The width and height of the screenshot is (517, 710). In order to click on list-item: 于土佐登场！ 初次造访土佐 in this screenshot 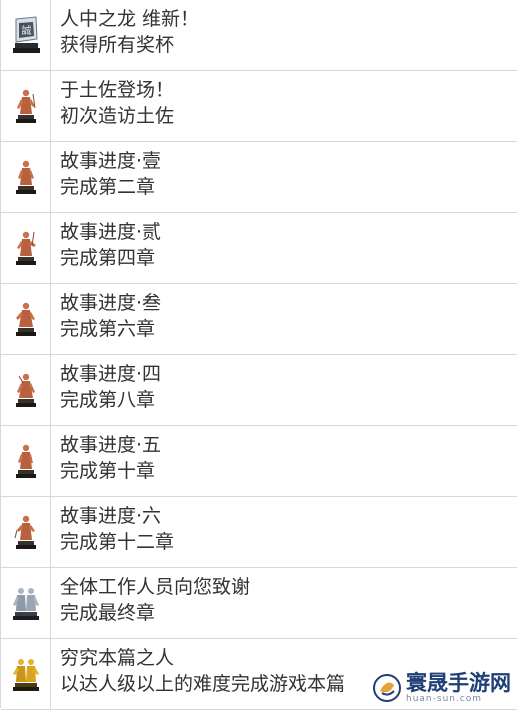, I will do `click(259, 106)`.